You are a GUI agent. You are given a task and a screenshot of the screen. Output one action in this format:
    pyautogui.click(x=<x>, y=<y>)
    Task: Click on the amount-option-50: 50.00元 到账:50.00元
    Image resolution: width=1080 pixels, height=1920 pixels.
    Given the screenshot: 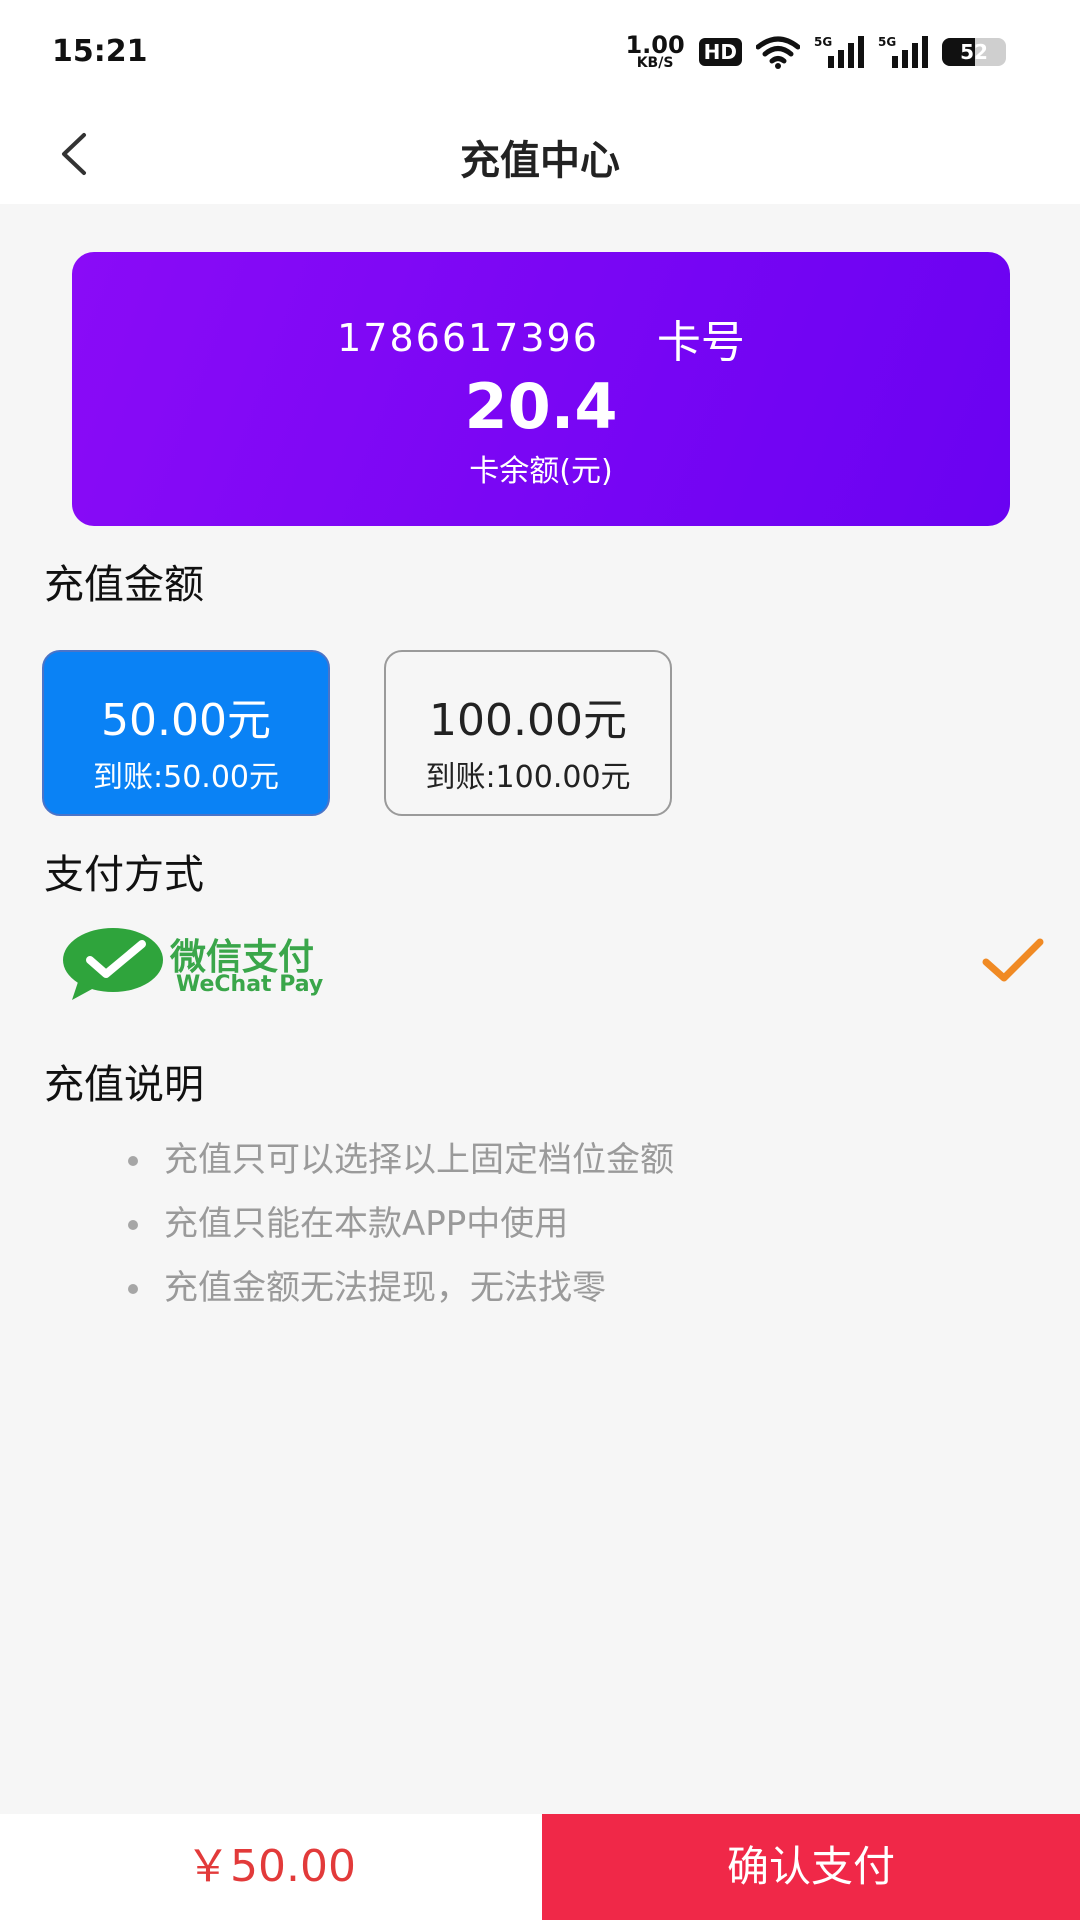 What is the action you would take?
    pyautogui.click(x=186, y=733)
    